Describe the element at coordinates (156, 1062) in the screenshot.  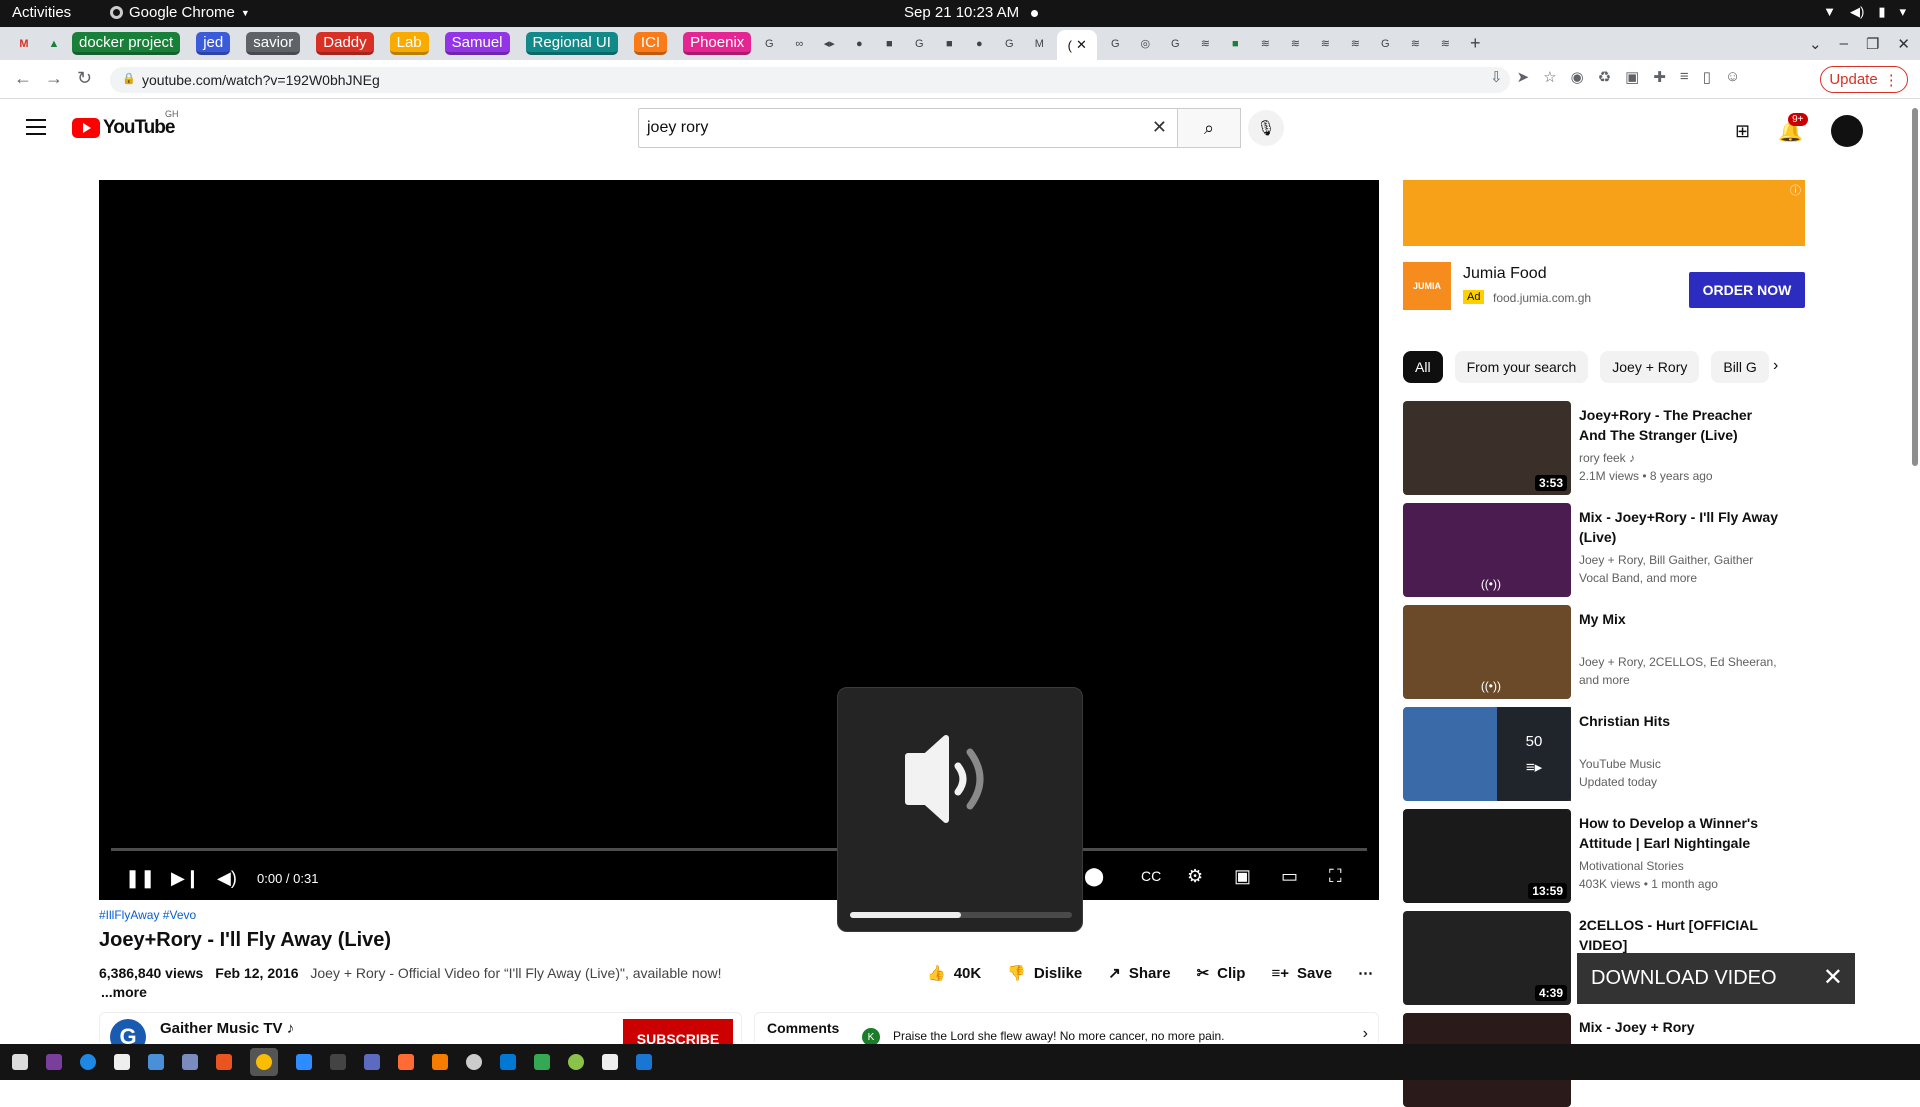
I see `files-icon` at that location.